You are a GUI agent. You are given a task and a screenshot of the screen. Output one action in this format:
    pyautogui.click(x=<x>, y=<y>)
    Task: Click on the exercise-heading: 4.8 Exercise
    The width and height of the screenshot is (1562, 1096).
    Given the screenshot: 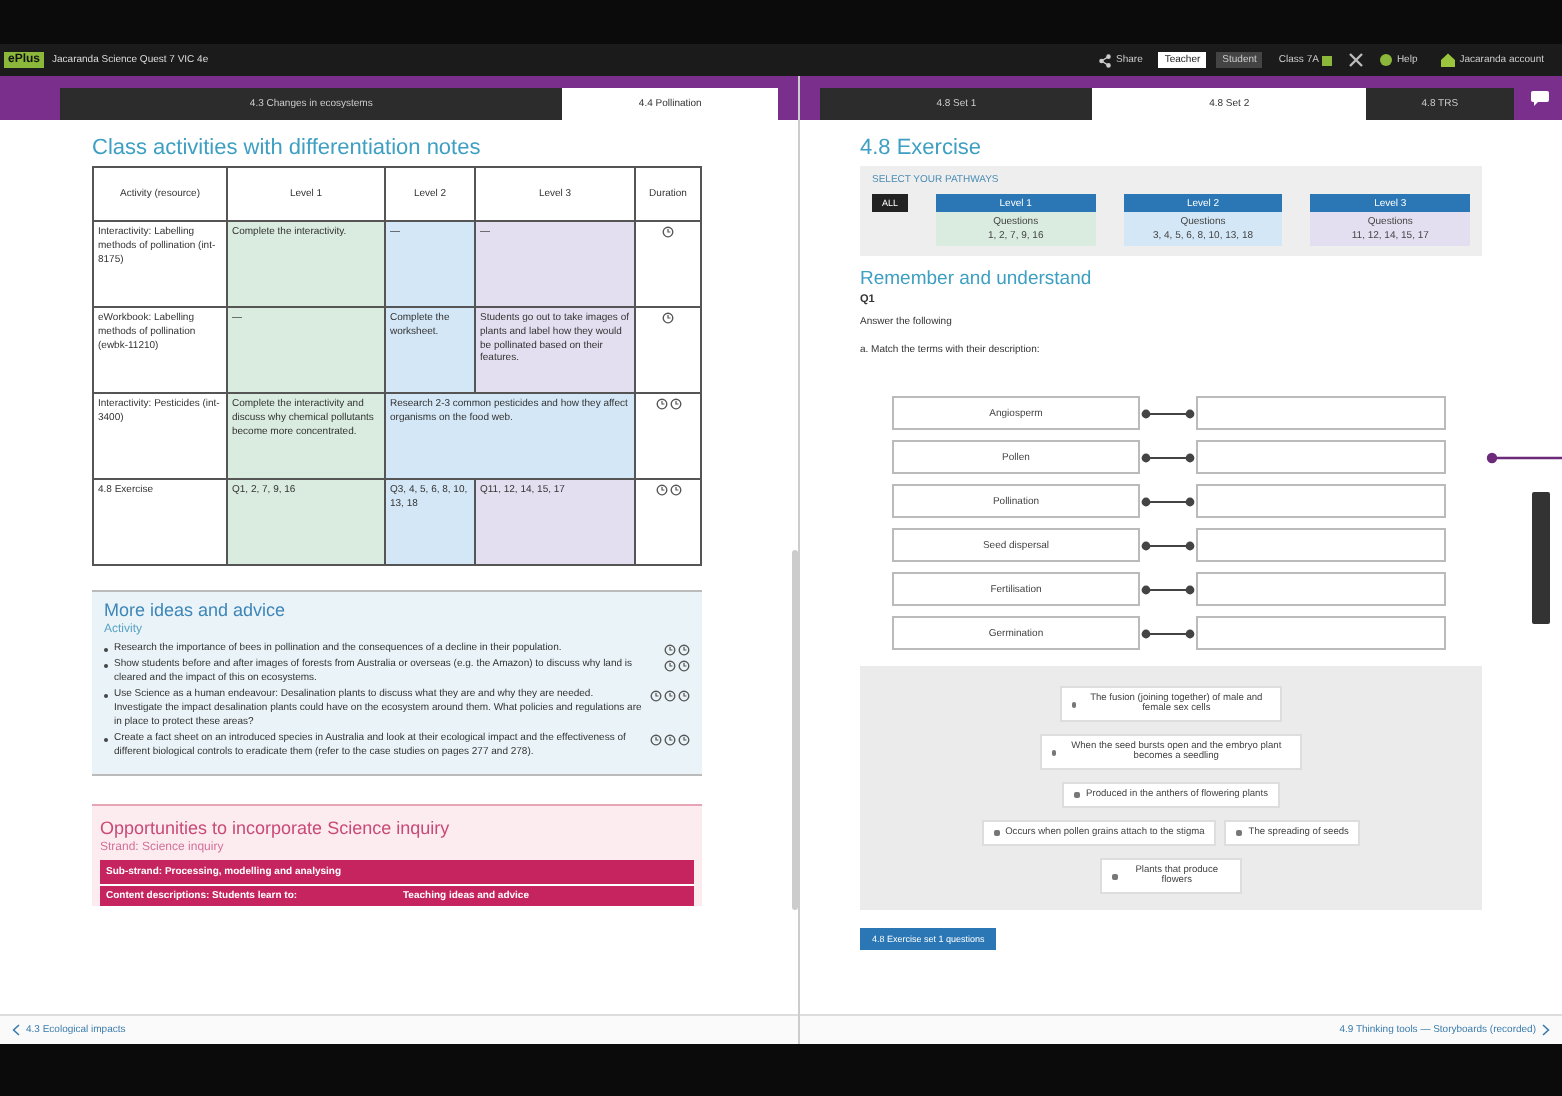 What is the action you would take?
    pyautogui.click(x=922, y=148)
    